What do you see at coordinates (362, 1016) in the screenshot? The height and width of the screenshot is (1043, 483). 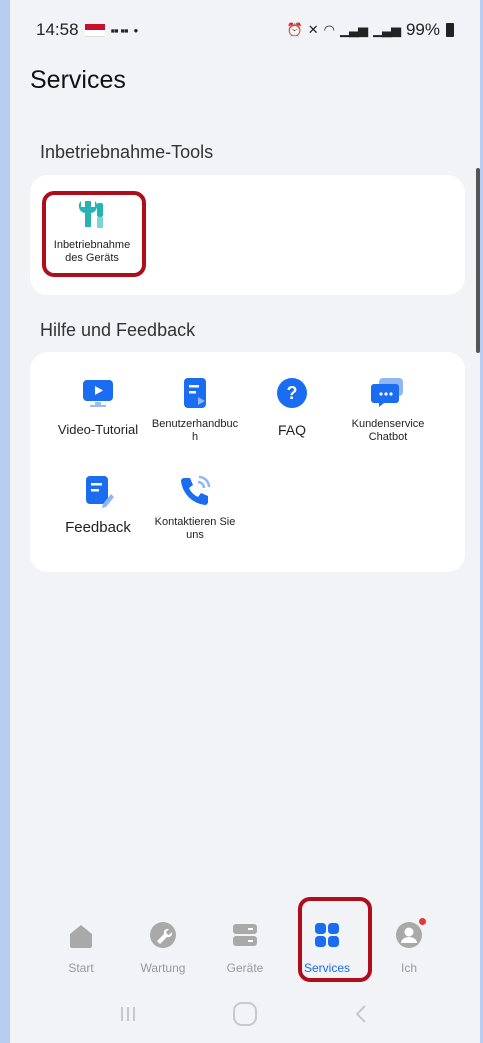 I see `back-icon` at bounding box center [362, 1016].